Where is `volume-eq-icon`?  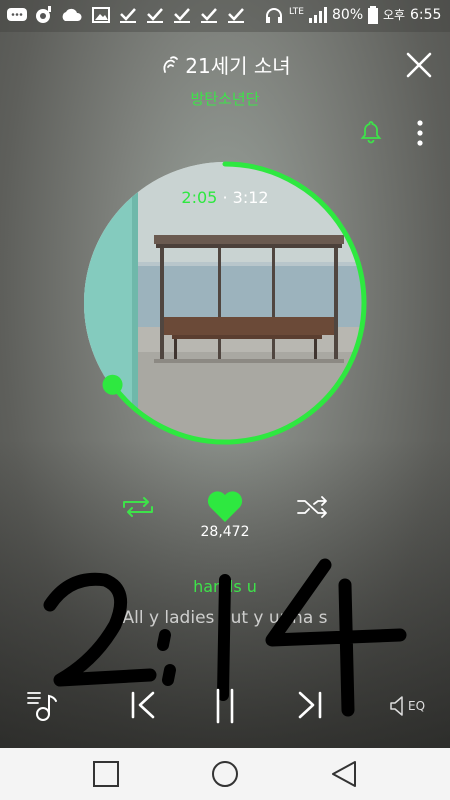 volume-eq-icon is located at coordinates (396, 706).